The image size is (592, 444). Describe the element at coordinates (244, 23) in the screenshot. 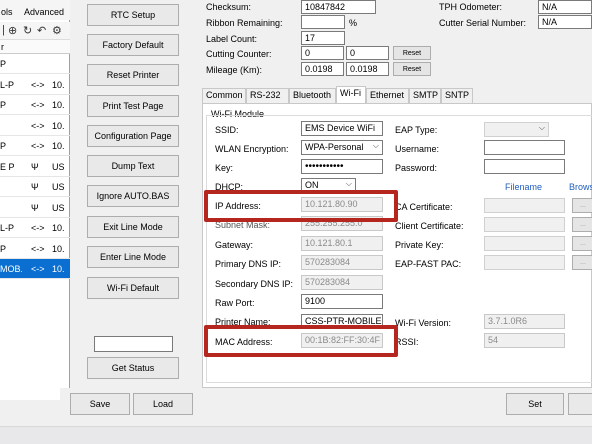

I see `ribbon-remaining-label: Ribbon Remaining:` at that location.